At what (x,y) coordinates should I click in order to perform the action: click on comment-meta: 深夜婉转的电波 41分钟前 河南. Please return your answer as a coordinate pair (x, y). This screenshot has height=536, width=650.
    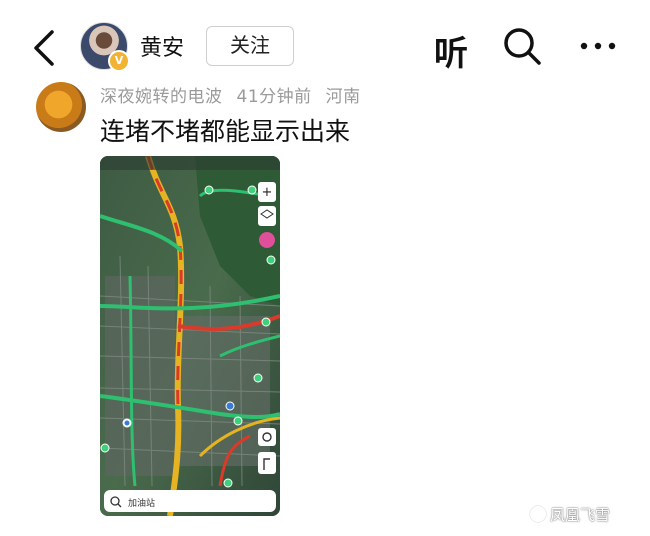
    Looking at the image, I should click on (237, 94).